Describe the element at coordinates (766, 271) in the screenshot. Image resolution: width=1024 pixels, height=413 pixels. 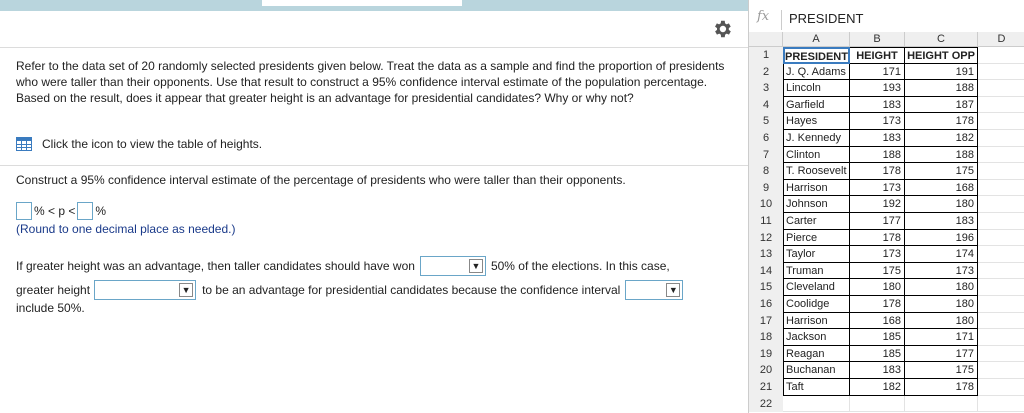
I see `row-number: 14` at that location.